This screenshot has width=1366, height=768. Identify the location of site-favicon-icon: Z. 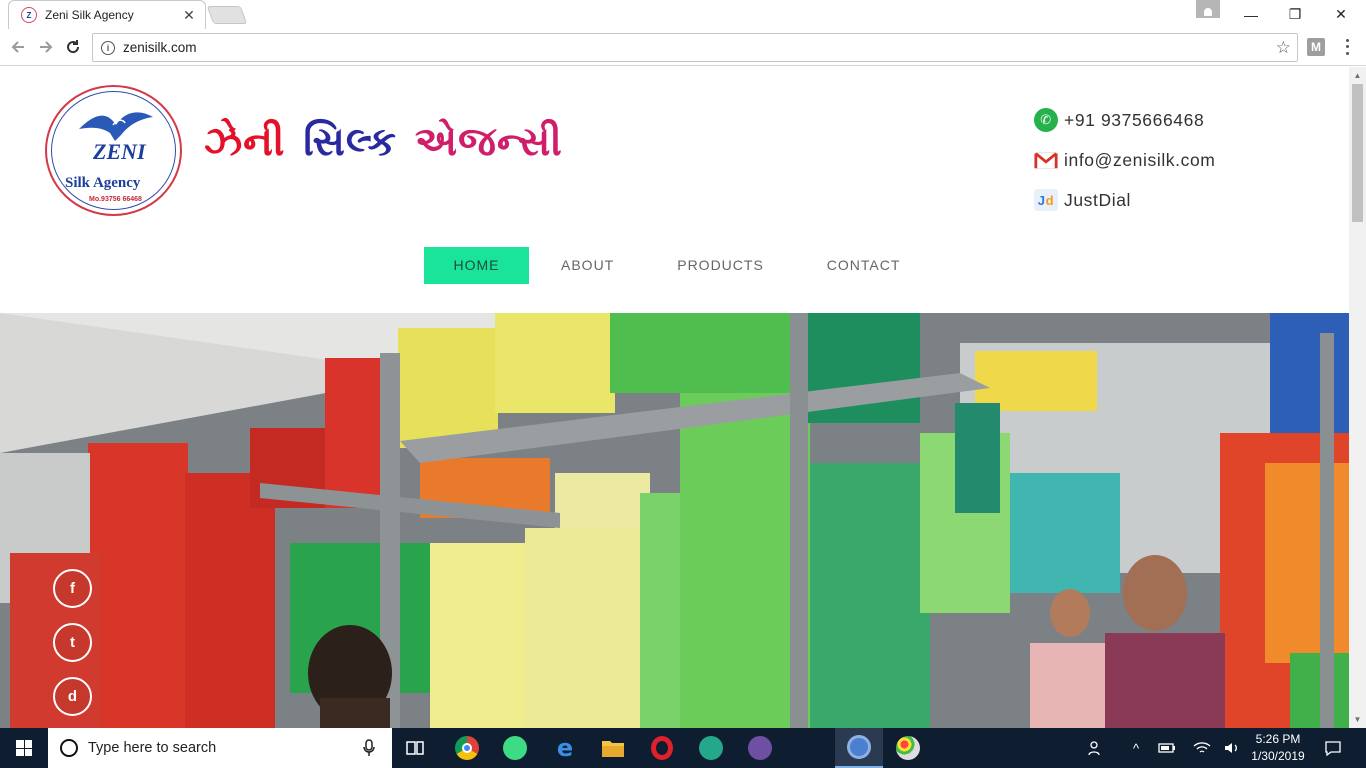
(29, 15).